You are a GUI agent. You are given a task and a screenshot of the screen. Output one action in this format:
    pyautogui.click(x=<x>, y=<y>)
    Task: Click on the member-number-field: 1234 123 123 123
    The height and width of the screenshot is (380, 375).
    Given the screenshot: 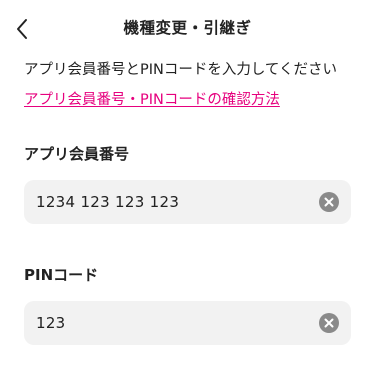 What is the action you would take?
    pyautogui.click(x=187, y=202)
    